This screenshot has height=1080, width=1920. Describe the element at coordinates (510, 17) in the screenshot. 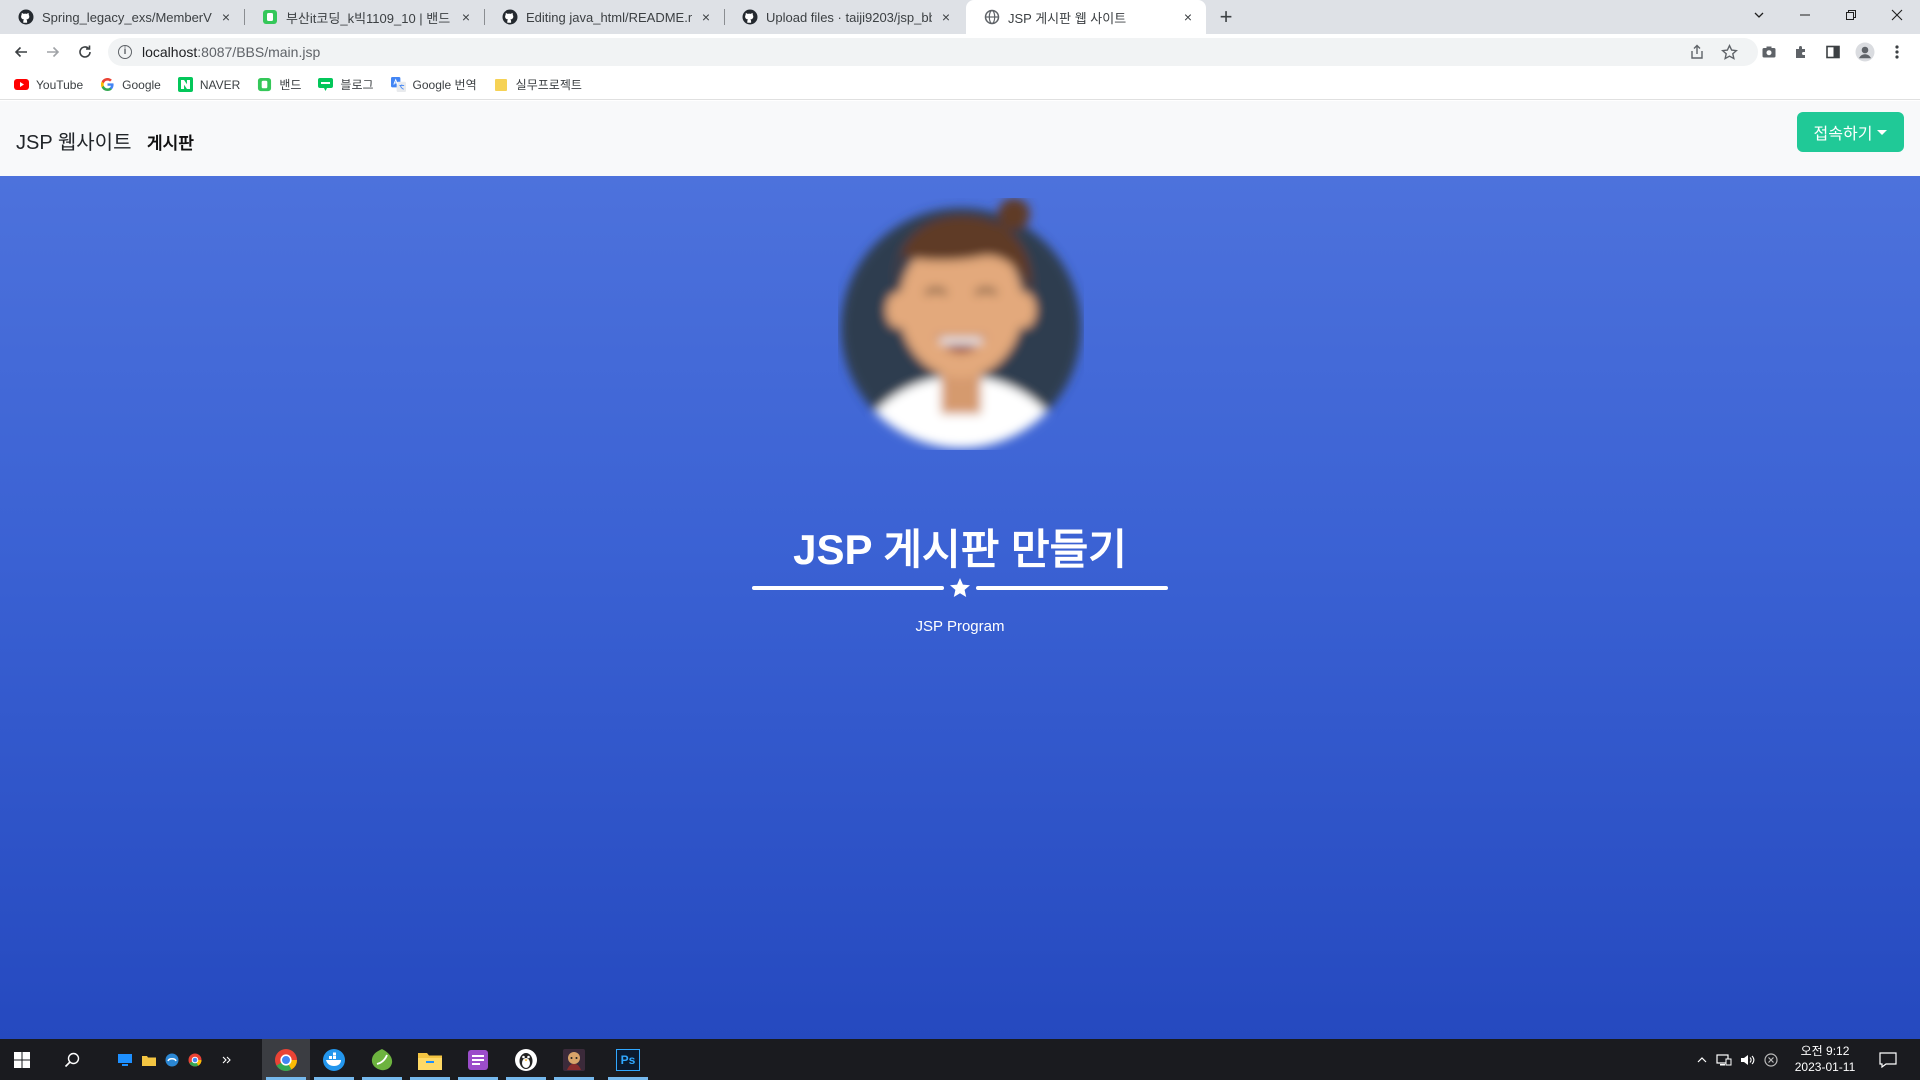

I see `github-icon` at that location.